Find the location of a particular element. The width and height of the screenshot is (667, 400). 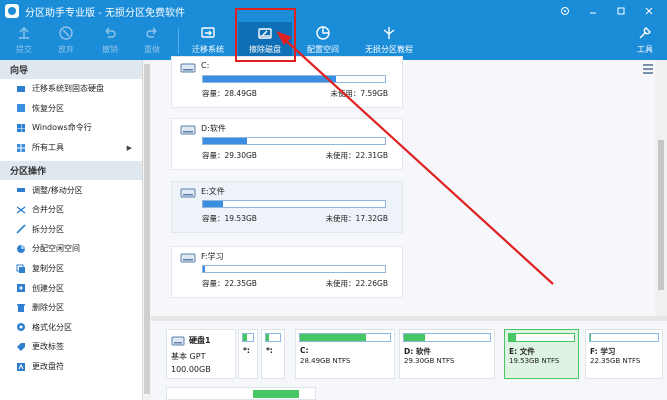

tutorial-label: 无损分区教程 is located at coordinates (389, 49).